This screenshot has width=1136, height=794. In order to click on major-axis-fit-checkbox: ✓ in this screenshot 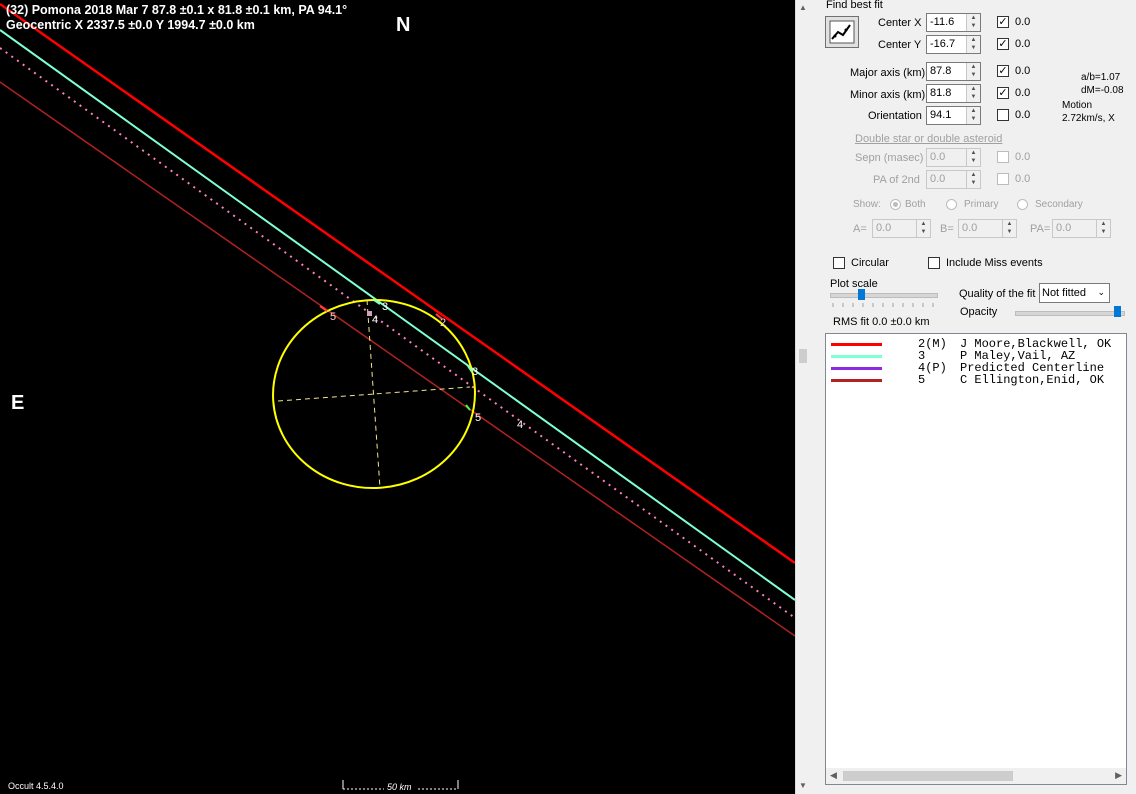, I will do `click(1003, 71)`.